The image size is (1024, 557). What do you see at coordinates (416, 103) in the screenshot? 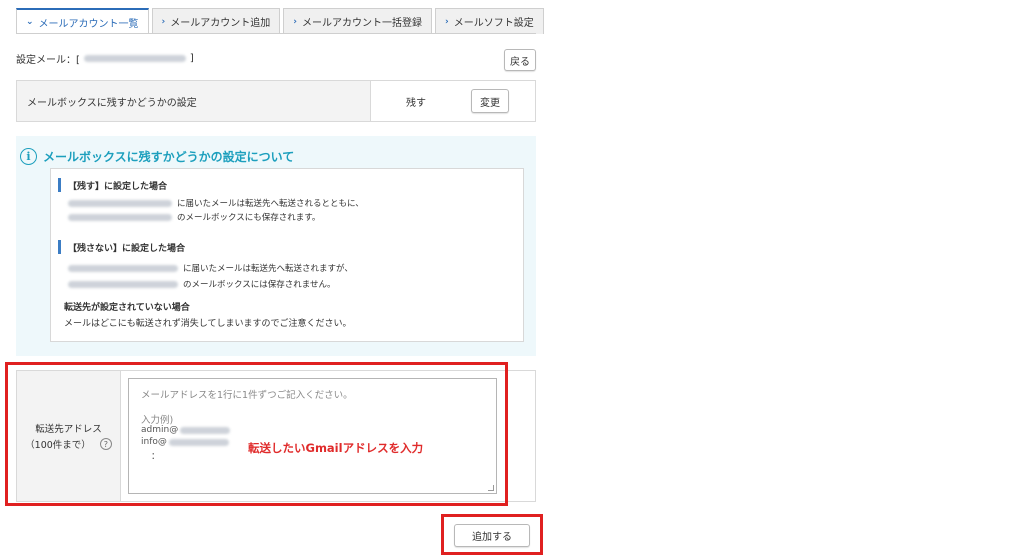
I see `mailbox-setting-value: 残す` at bounding box center [416, 103].